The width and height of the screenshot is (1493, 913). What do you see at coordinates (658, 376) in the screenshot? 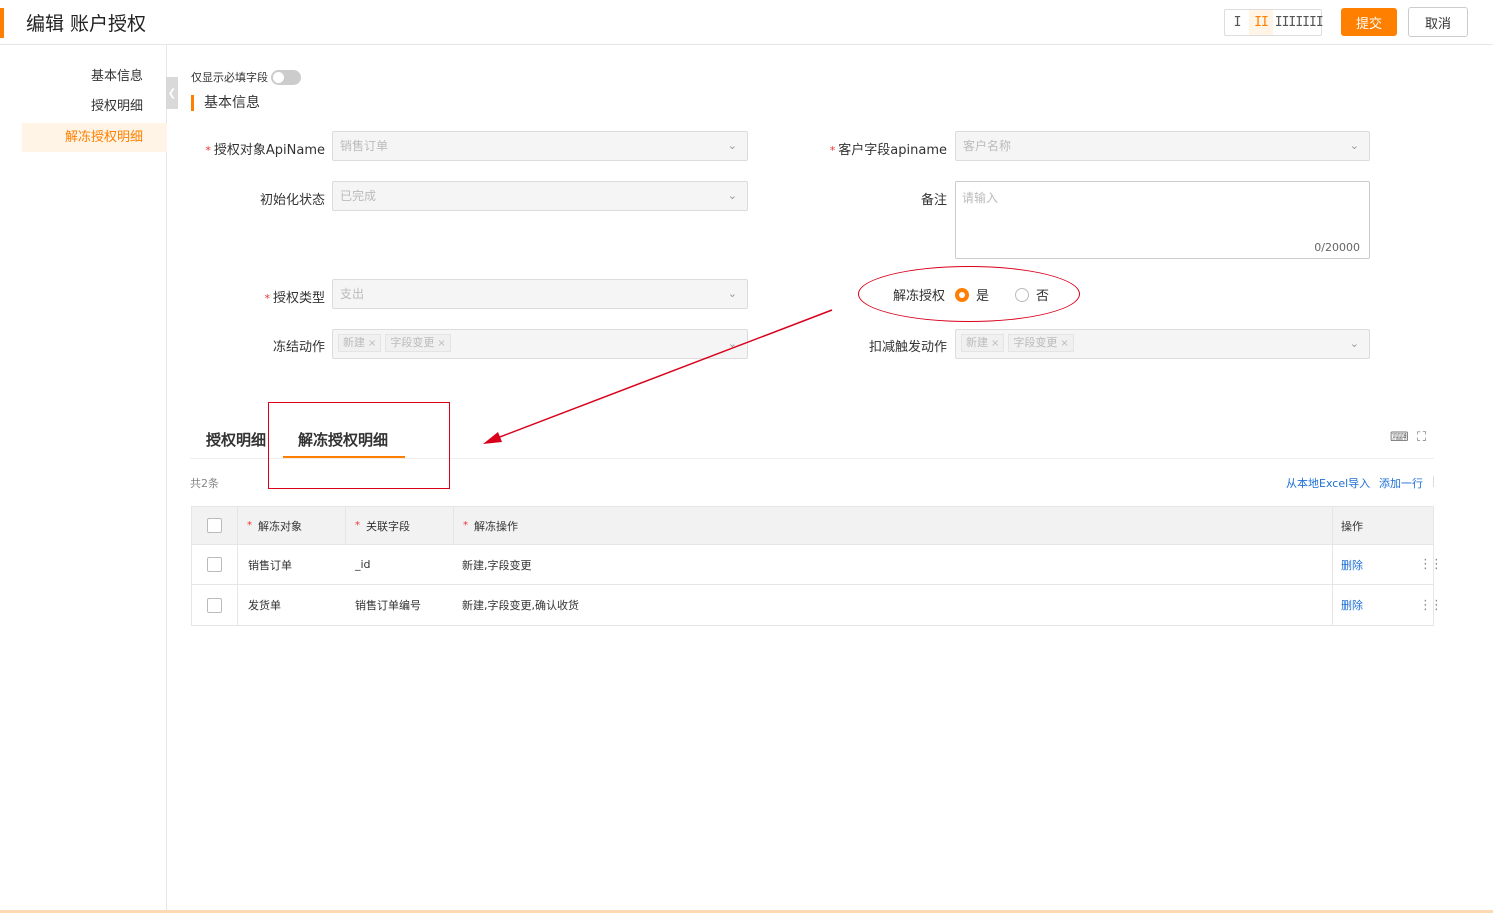
I see `annotation-arrow` at bounding box center [658, 376].